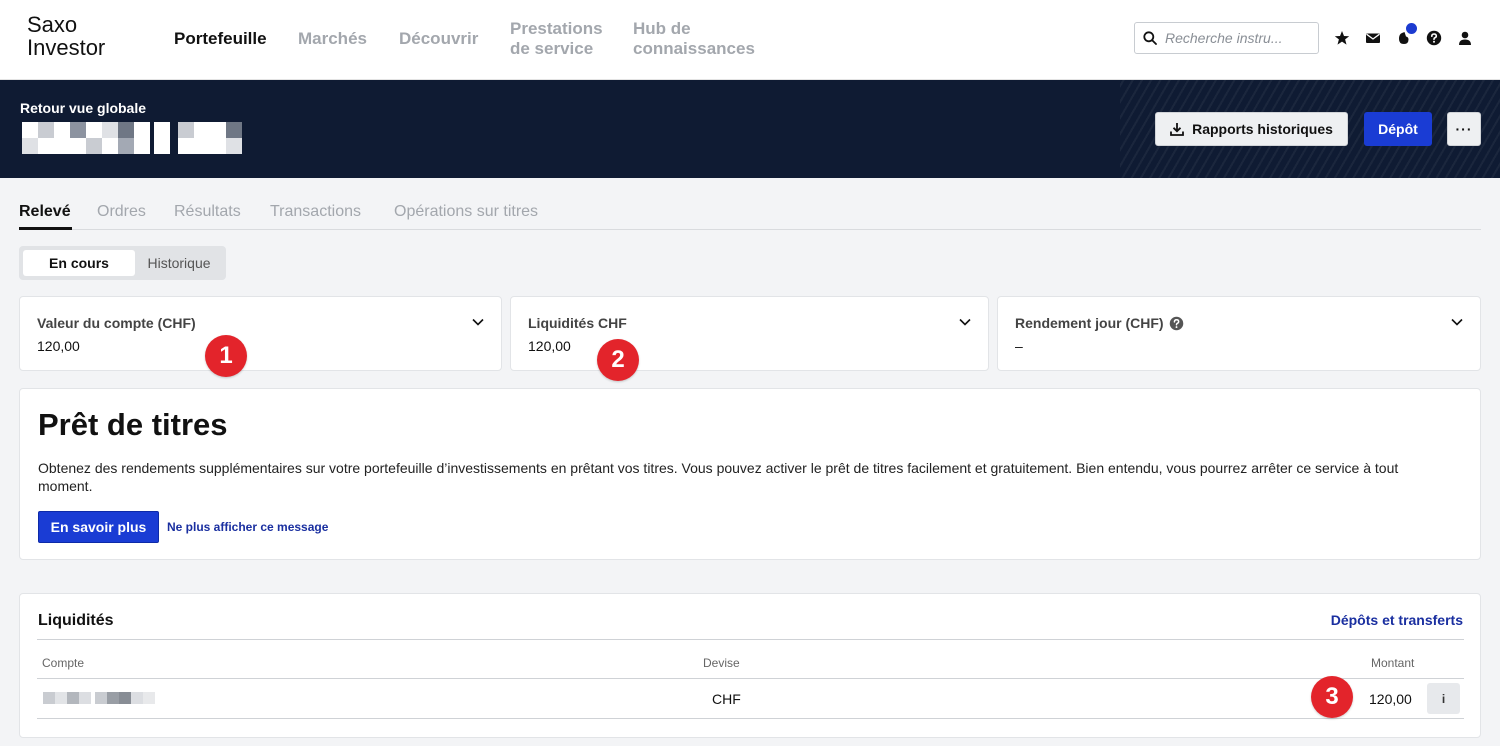 The height and width of the screenshot is (746, 1500). I want to click on nav-services-line-2: de service, so click(552, 48).